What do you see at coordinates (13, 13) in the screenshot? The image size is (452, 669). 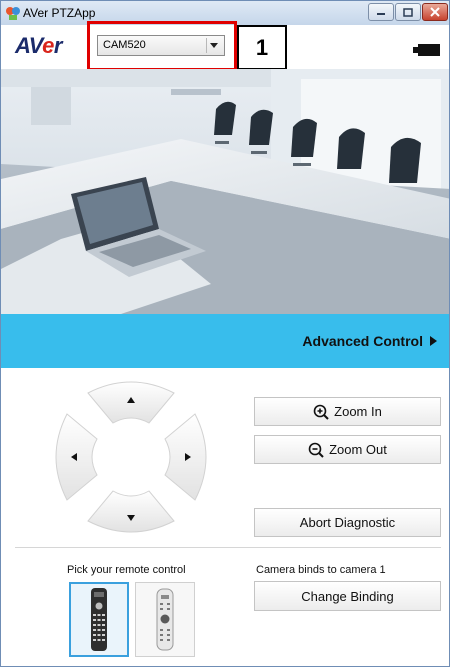 I see `app-icon` at bounding box center [13, 13].